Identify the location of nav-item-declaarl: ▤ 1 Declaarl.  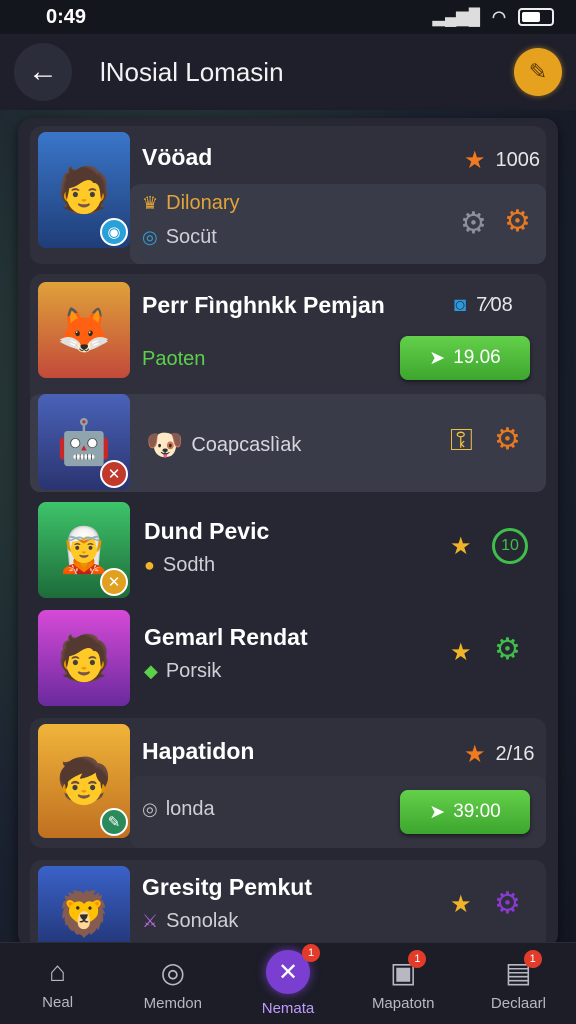
(518, 983).